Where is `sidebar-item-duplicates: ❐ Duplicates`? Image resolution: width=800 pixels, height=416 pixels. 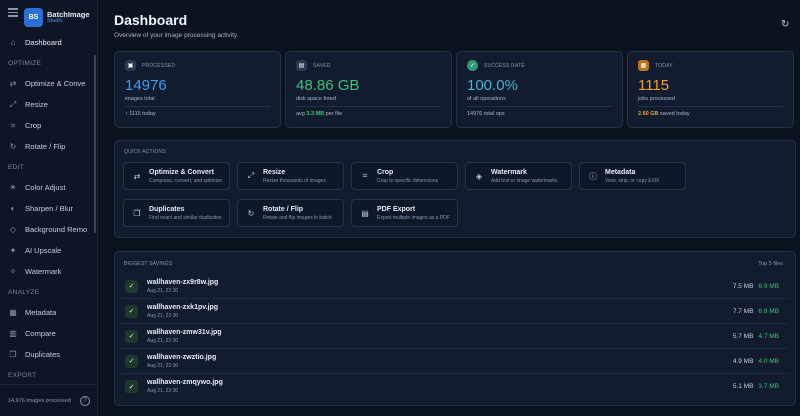
sidebar-item-duplicates: ❐ Duplicates is located at coordinates (49, 354).